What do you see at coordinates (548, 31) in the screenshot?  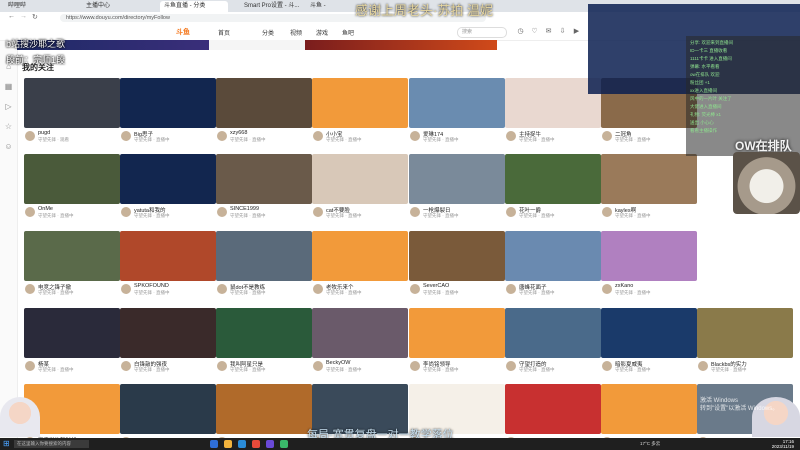 I see `message-icon: ✉` at bounding box center [548, 31].